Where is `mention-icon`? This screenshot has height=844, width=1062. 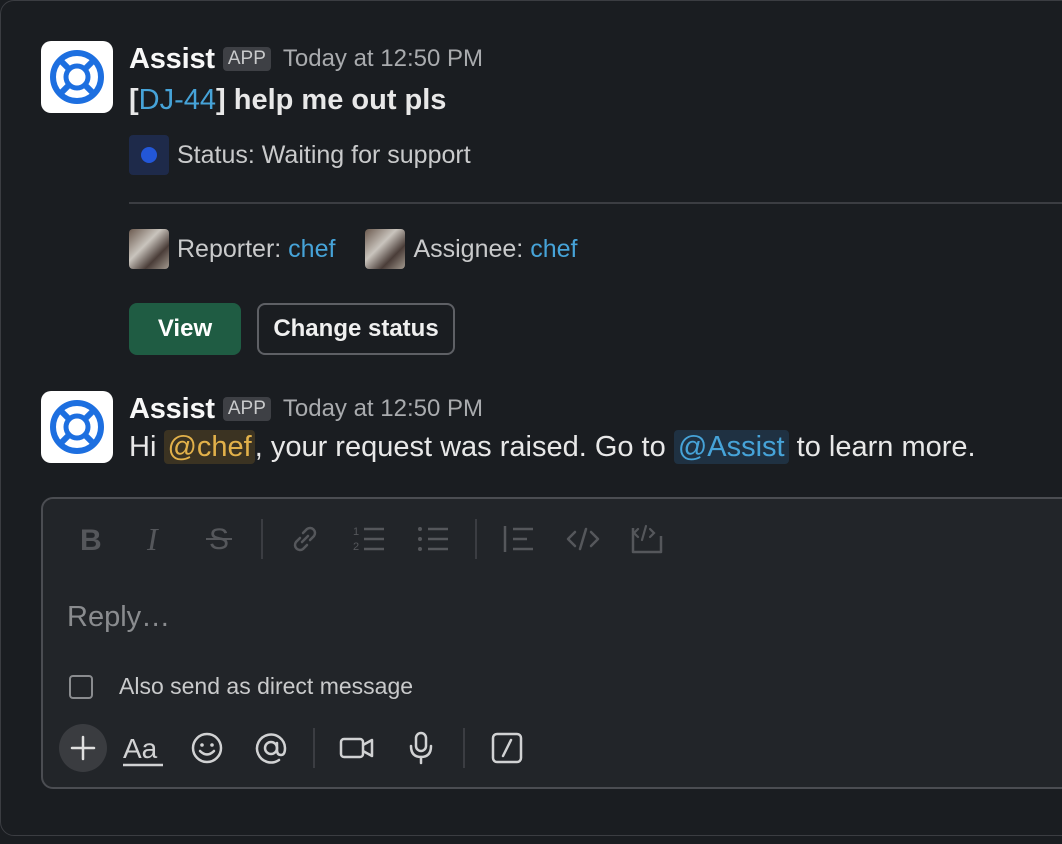
mention-icon is located at coordinates (271, 748).